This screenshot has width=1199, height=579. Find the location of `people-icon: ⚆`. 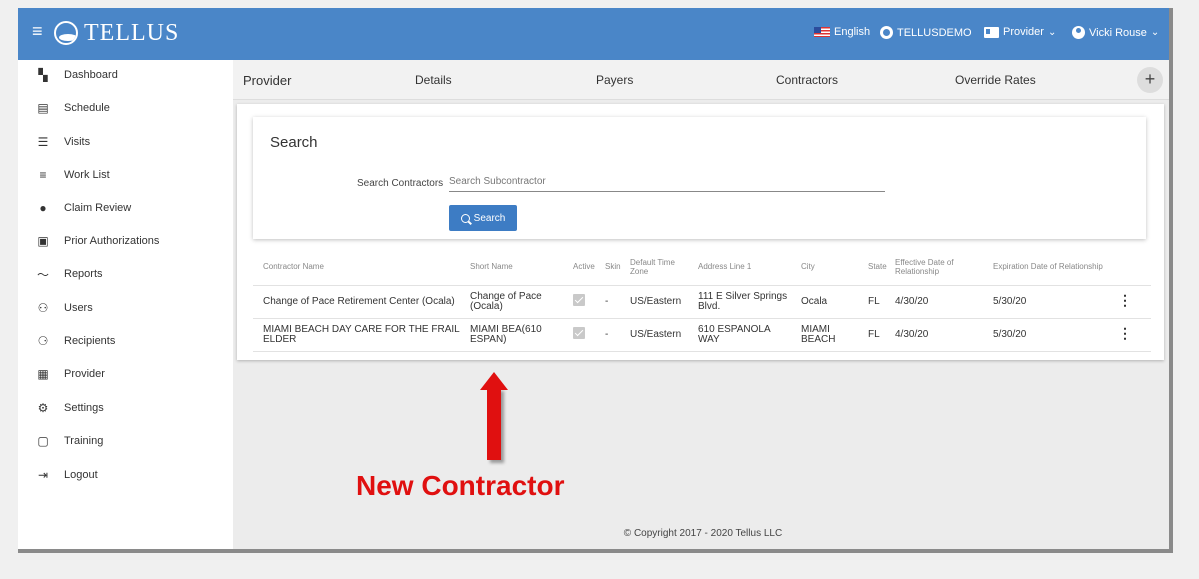

people-icon: ⚆ is located at coordinates (43, 341).